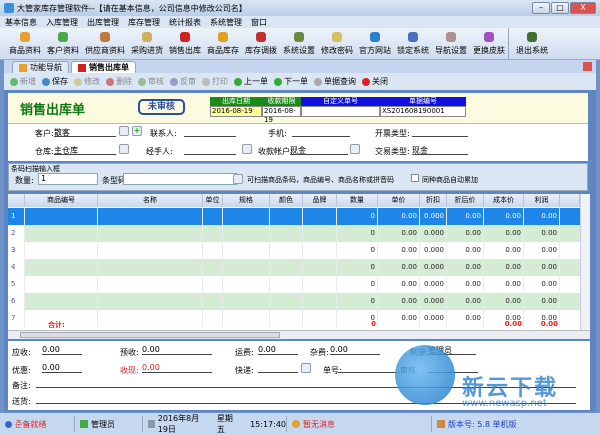 This screenshot has height=435, width=600. Describe the element at coordinates (210, 132) in the screenshot. I see `contact-field` at that location.